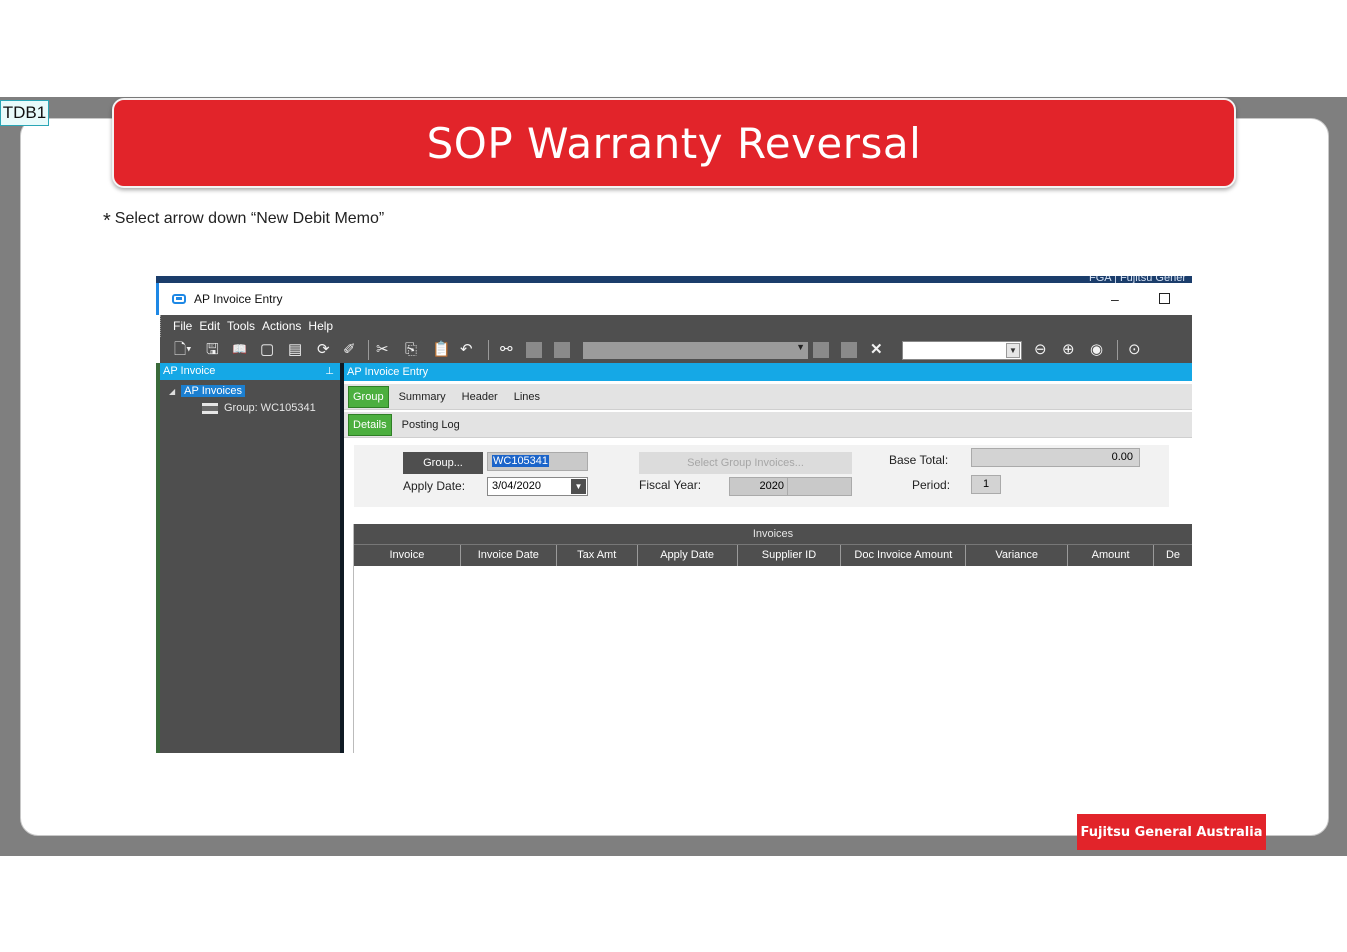 The width and height of the screenshot is (1347, 952). Describe the element at coordinates (422, 397) in the screenshot. I see `tab-summary: Summary` at that location.